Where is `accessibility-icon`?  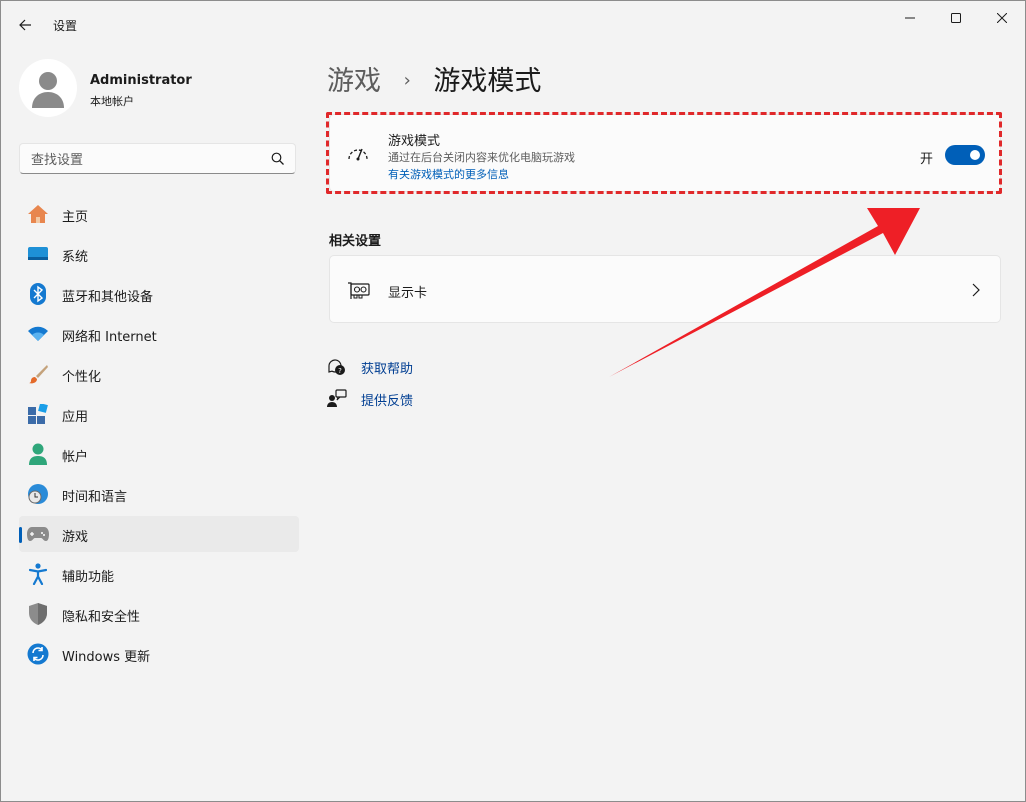 accessibility-icon is located at coordinates (38, 574).